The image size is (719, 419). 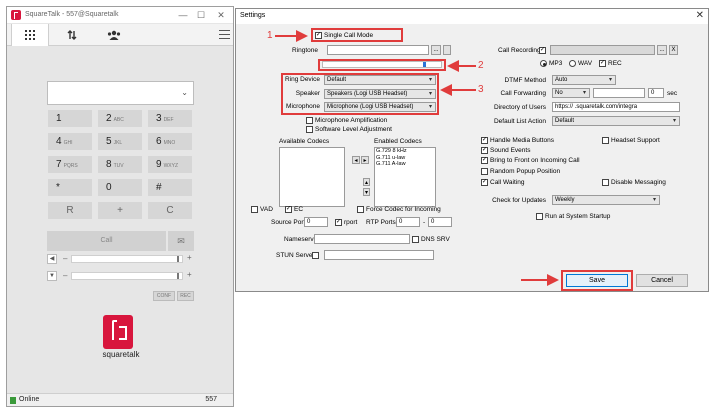 I want to click on annotation-2: 2, so click(x=481, y=65).